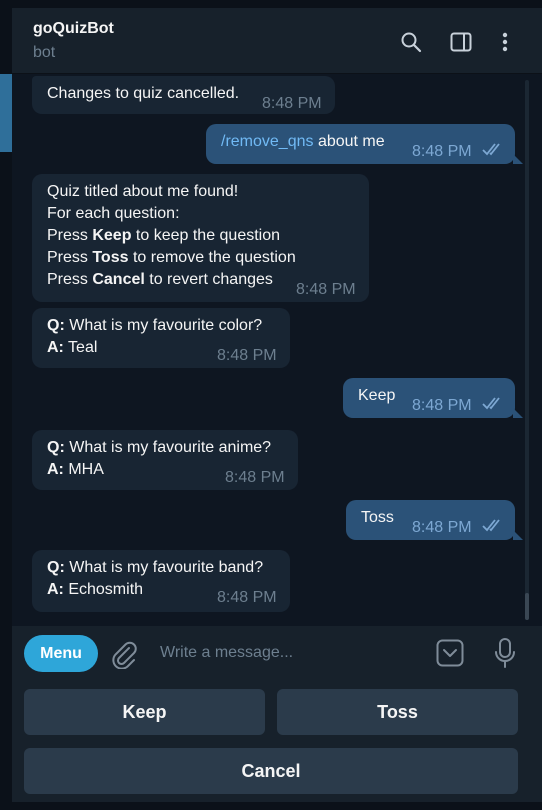  What do you see at coordinates (461, 42) in the screenshot?
I see `sidebar-toggle-icon` at bounding box center [461, 42].